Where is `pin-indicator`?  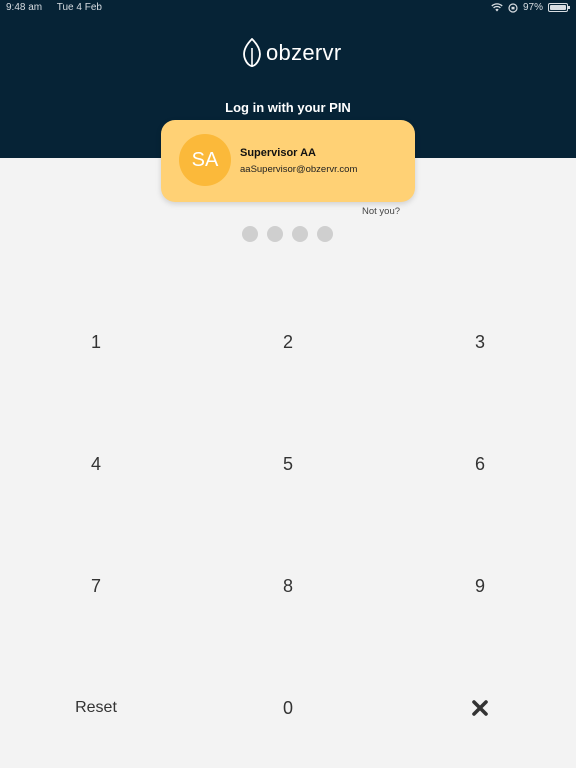 pin-indicator is located at coordinates (287, 234).